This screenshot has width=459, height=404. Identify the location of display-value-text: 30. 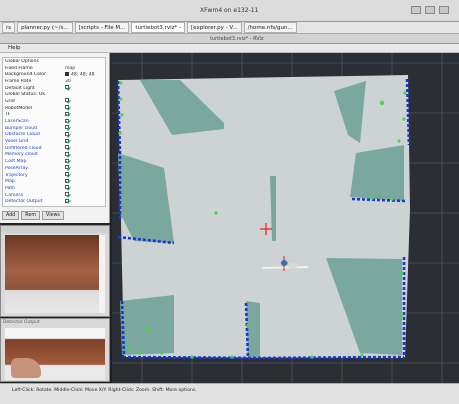
(68, 81).